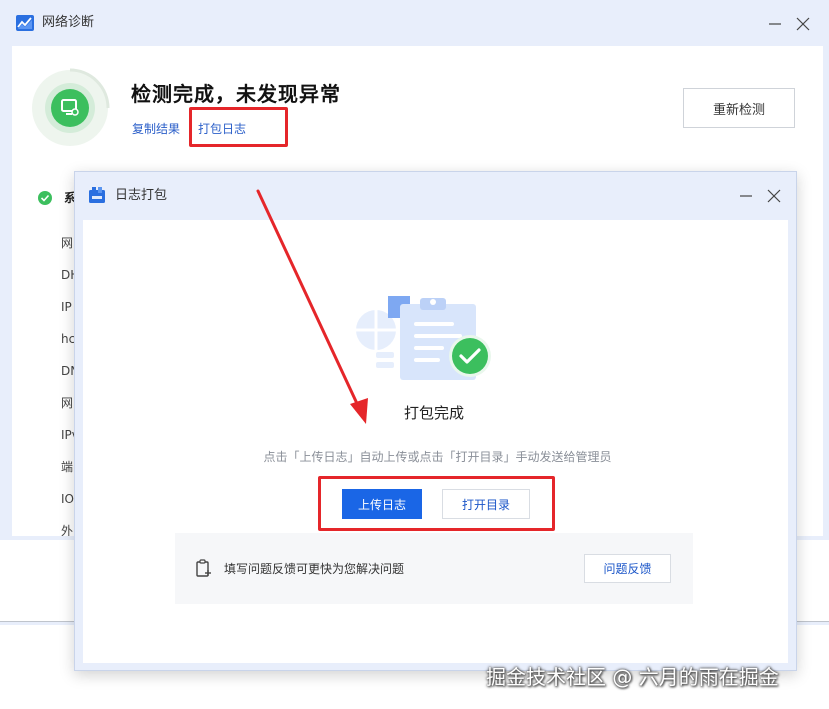  What do you see at coordinates (68, 22) in the screenshot?
I see `window-title: 网络诊断` at bounding box center [68, 22].